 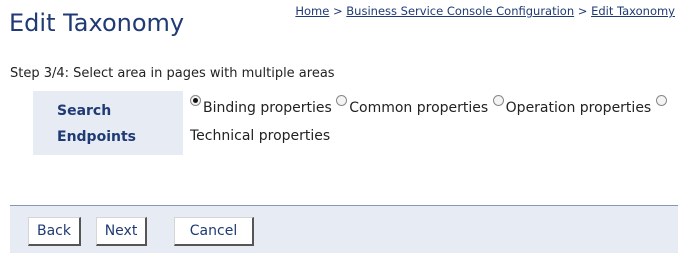 What do you see at coordinates (312, 11) in the screenshot?
I see `breadcrumb-home-link: Home` at bounding box center [312, 11].